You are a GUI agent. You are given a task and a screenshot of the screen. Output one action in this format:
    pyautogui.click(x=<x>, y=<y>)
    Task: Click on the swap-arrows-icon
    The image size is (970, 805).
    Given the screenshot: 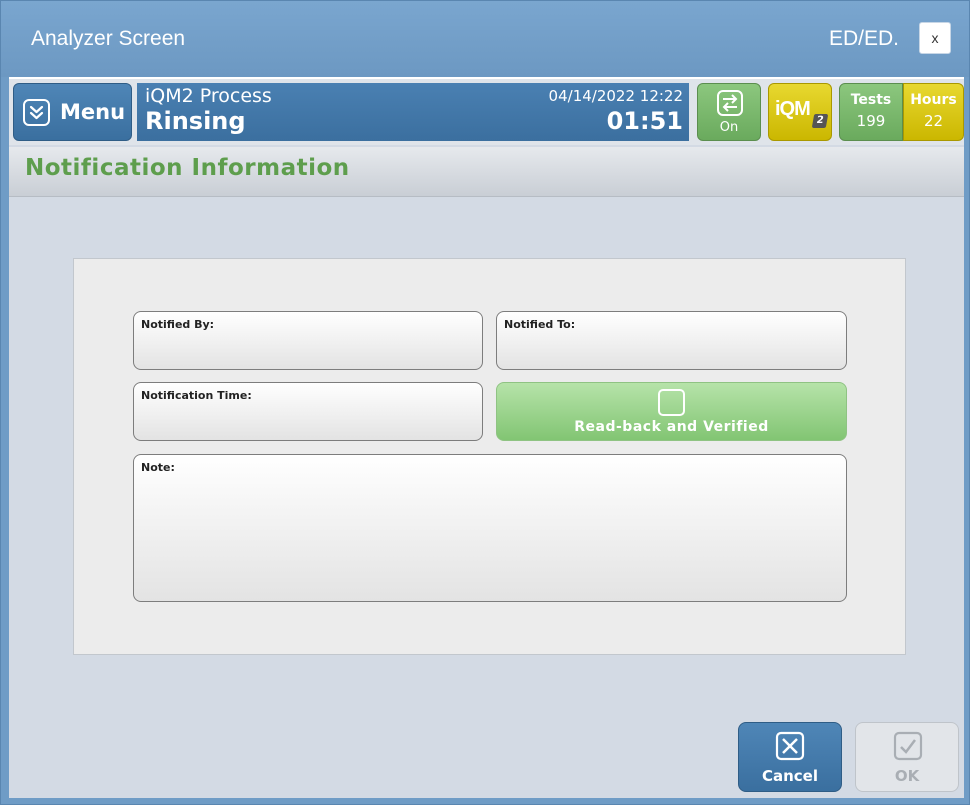 What is the action you would take?
    pyautogui.click(x=730, y=103)
    